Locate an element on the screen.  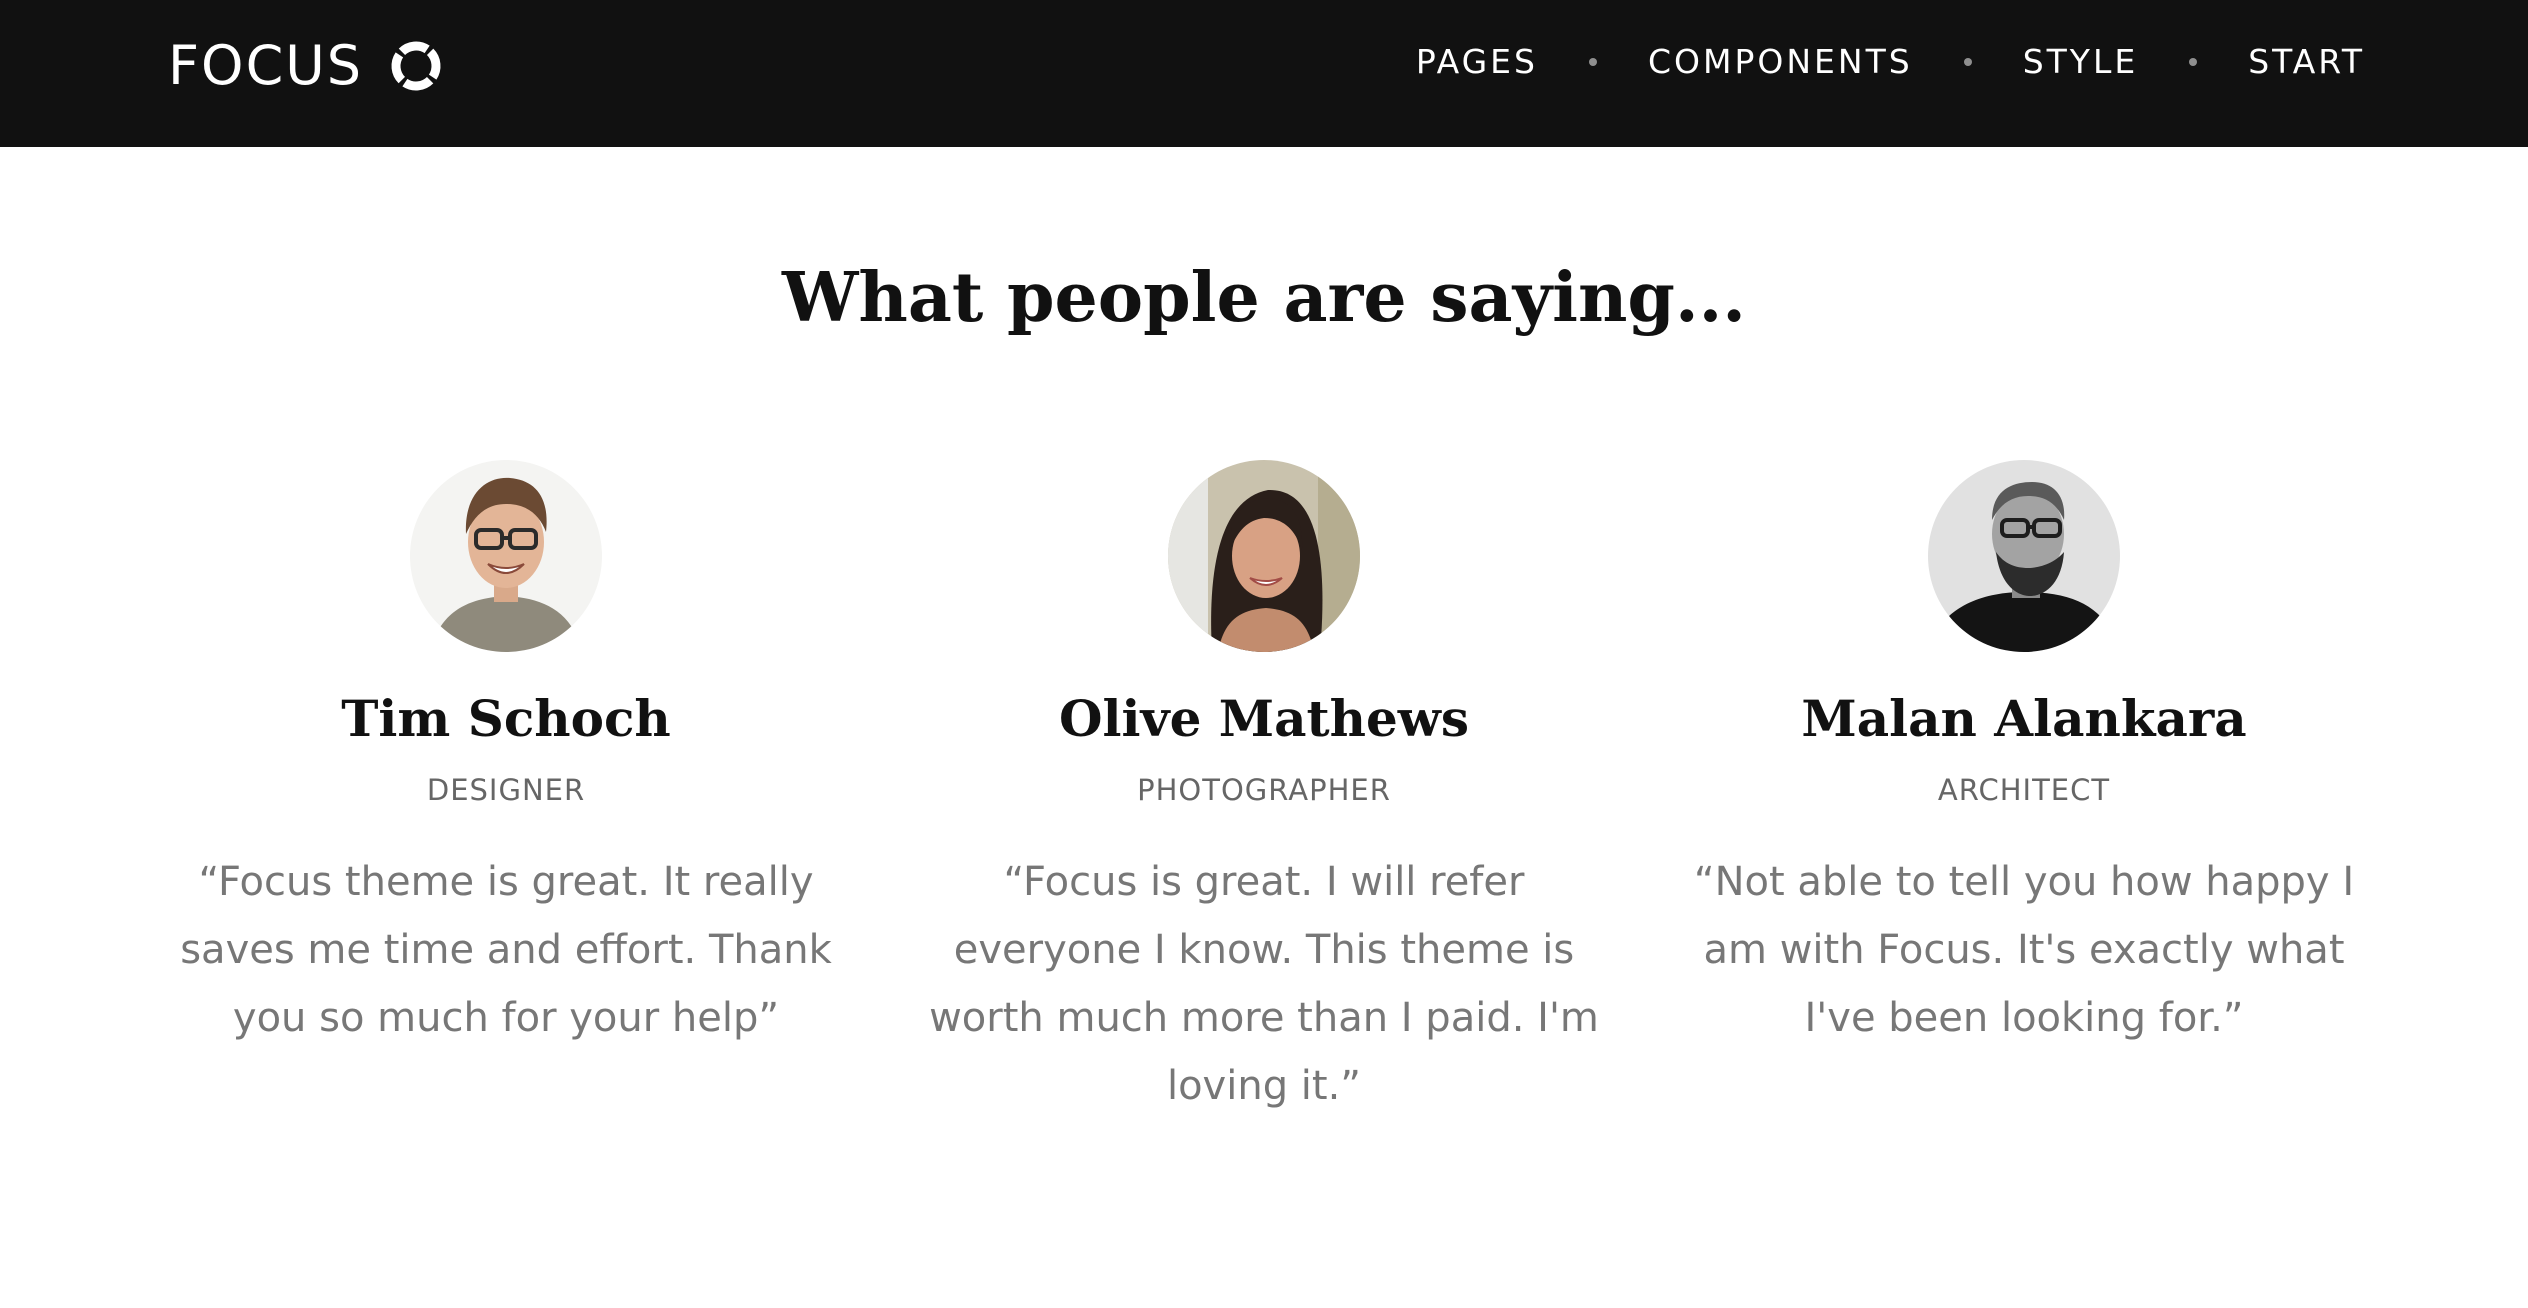
nav-components: COMPONENTS is located at coordinates (1780, 62).